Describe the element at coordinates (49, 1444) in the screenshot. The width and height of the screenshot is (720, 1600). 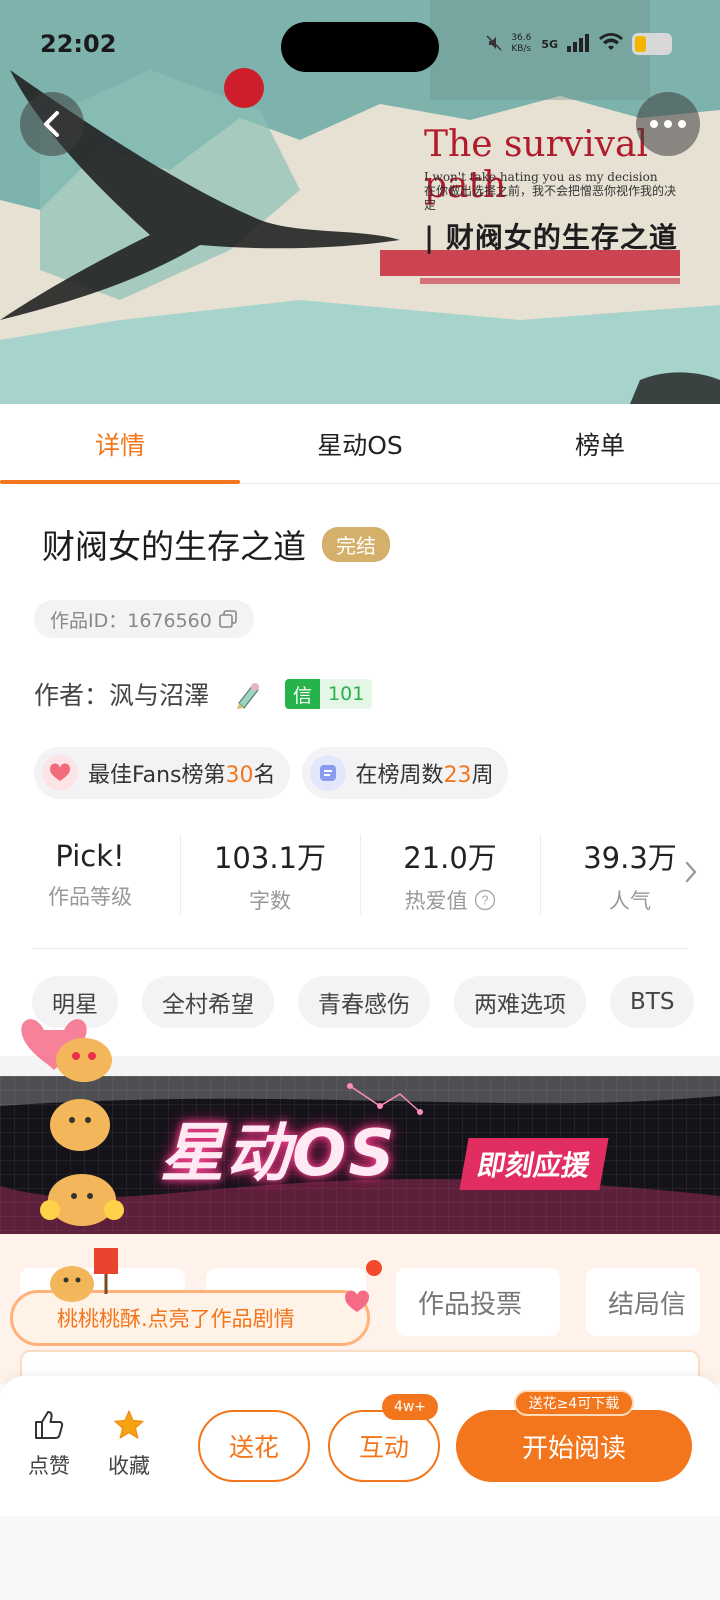
I see `like-button: 点赞` at that location.